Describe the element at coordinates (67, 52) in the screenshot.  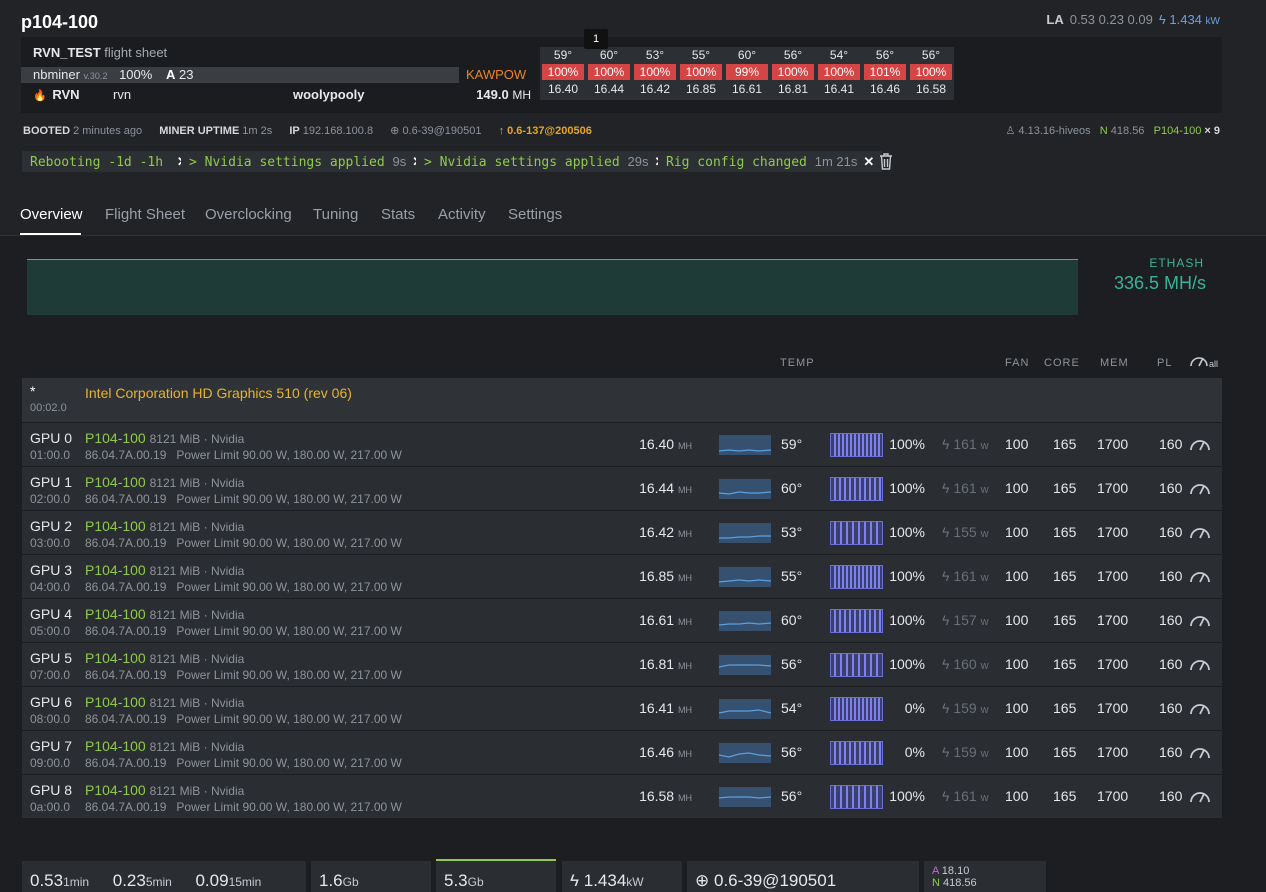
I see `flight-sheet-name: RVN_TEST` at that location.